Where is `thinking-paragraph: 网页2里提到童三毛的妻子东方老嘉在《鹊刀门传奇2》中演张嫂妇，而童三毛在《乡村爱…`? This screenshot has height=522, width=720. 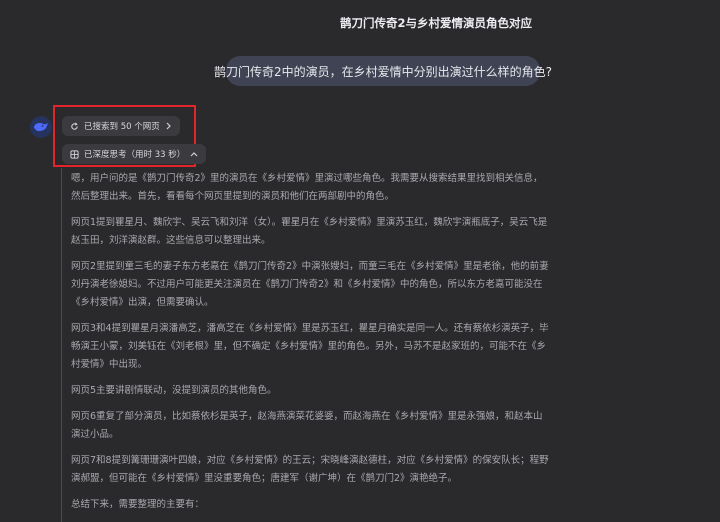 thinking-paragraph: 网页2里提到童三毛的妻子东方老嘉在《鹊刀门传奇2》中演张嫂妇，而童三毛在《乡村爱… is located at coordinates (310, 284).